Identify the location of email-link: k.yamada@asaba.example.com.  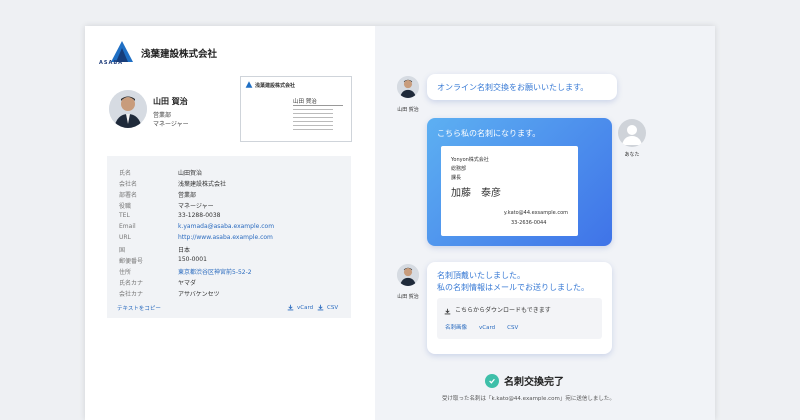
(226, 226).